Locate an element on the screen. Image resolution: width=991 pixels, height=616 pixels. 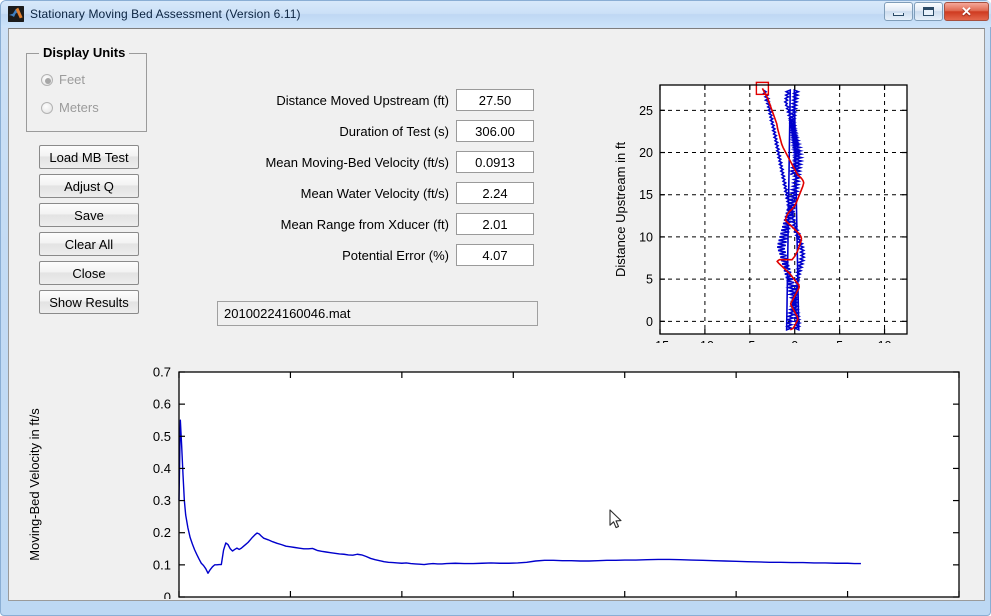
maximize-button is located at coordinates (928, 11).